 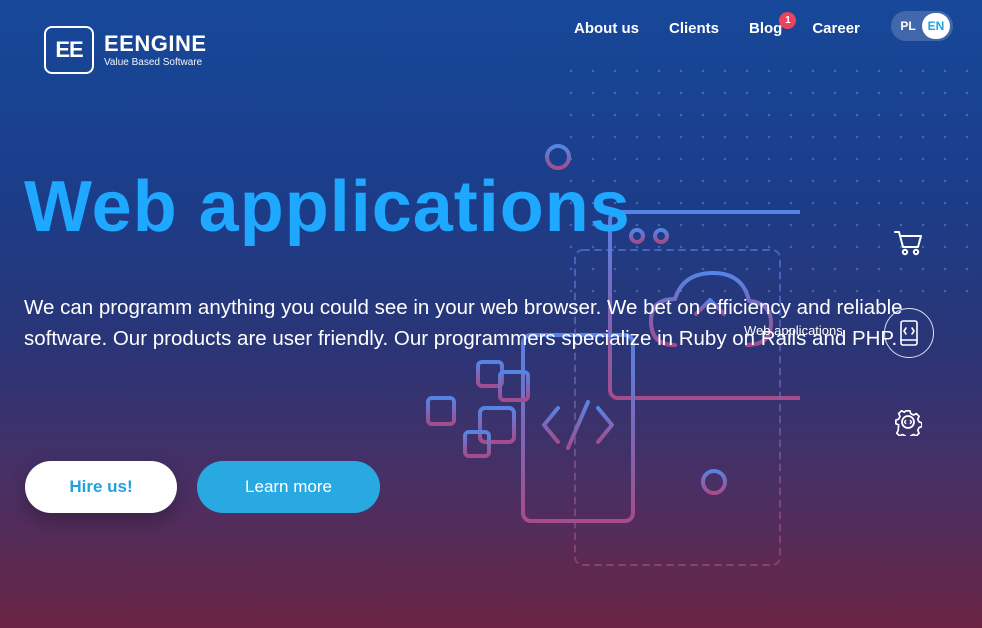 I want to click on hero-title: Web applications, so click(x=327, y=207).